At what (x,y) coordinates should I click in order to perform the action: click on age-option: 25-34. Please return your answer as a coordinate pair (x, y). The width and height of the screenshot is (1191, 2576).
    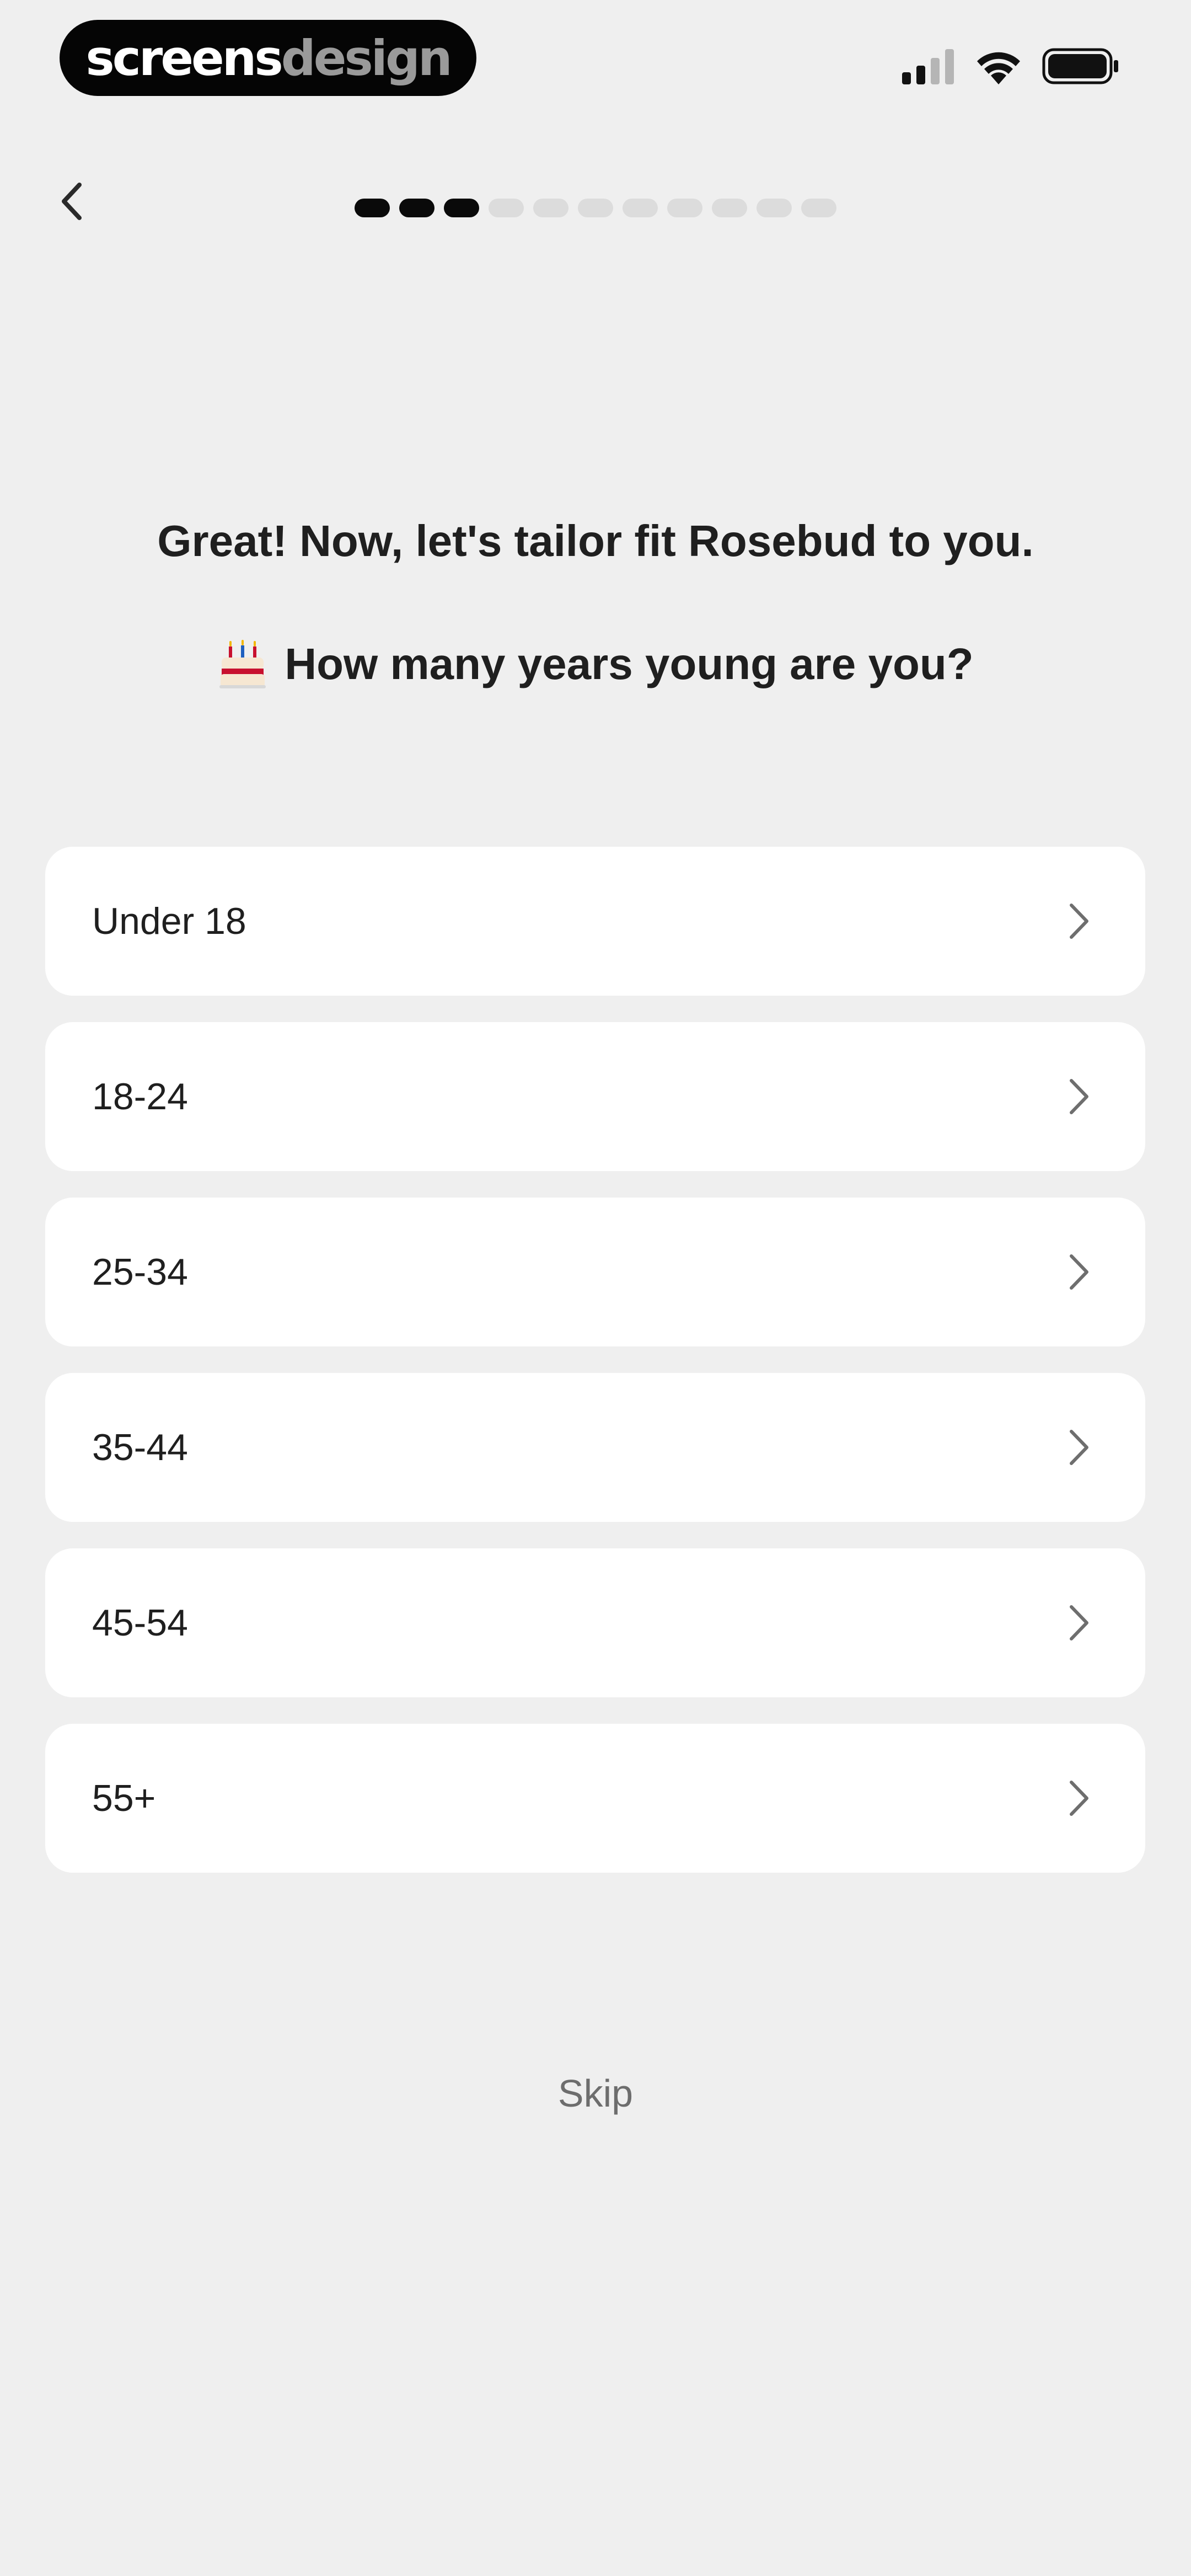
    Looking at the image, I should click on (595, 1272).